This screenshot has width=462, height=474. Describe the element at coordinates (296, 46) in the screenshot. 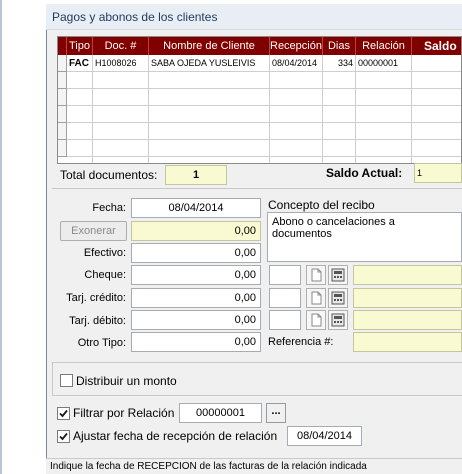

I see `col-header-recepcion: Recepción` at that location.